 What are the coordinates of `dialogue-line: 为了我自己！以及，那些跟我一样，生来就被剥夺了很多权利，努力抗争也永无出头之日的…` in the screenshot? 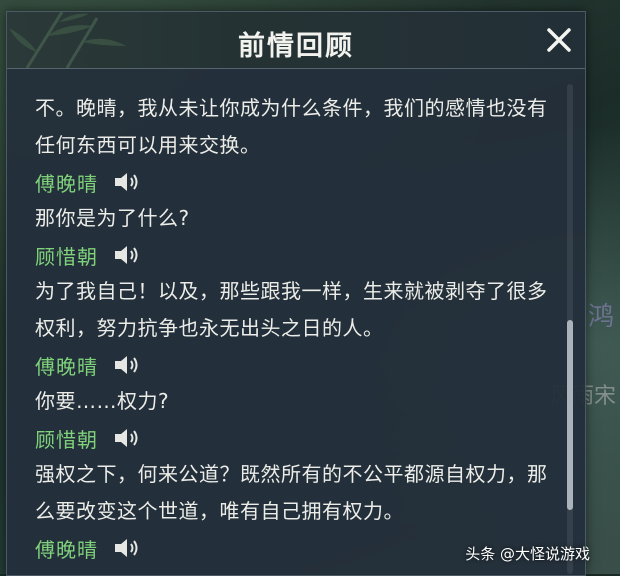 It's located at (291, 309).